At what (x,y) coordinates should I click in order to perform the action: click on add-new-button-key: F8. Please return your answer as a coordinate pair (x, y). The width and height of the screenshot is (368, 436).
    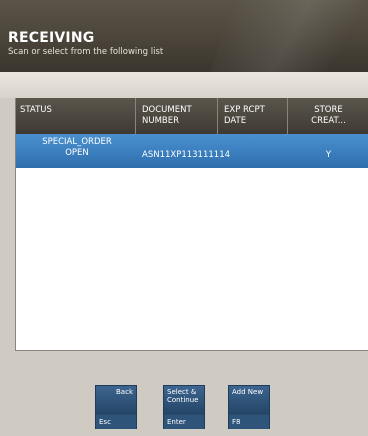
    Looking at the image, I should click on (249, 422).